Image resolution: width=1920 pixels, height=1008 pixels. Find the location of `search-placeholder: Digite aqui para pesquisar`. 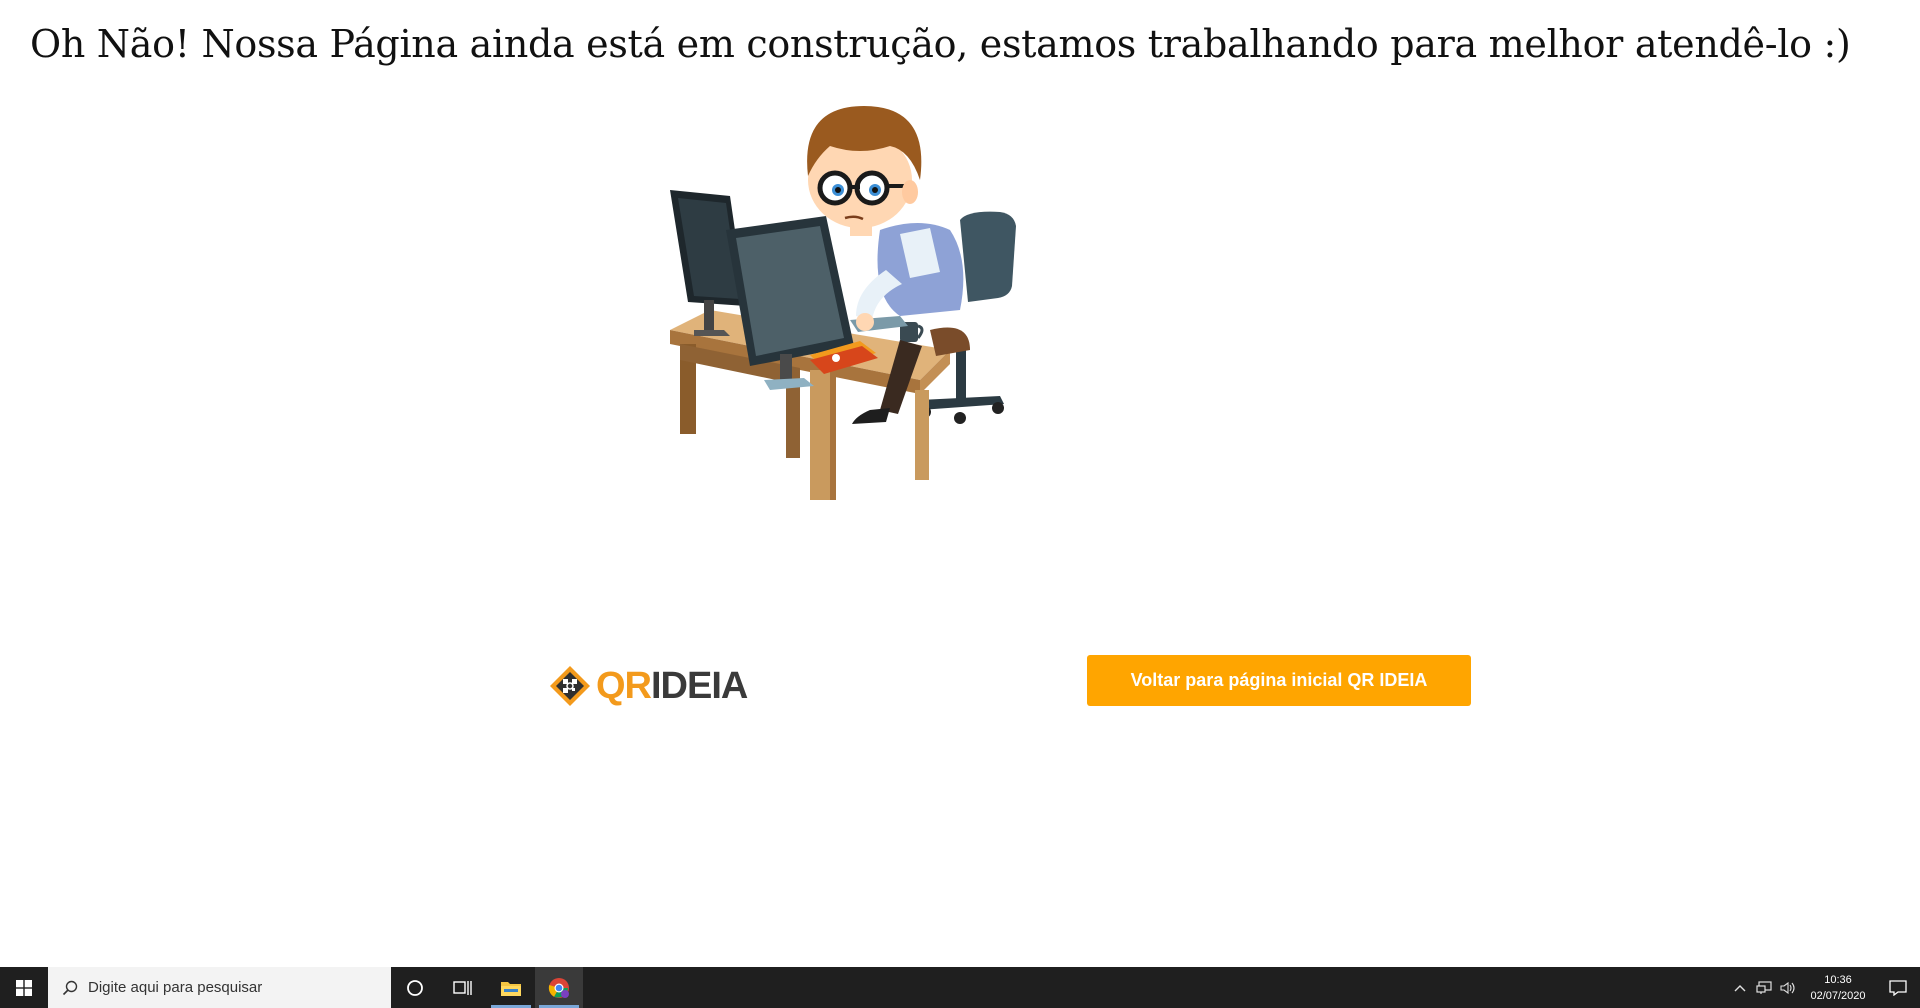

search-placeholder: Digite aqui para pesquisar is located at coordinates (175, 987).